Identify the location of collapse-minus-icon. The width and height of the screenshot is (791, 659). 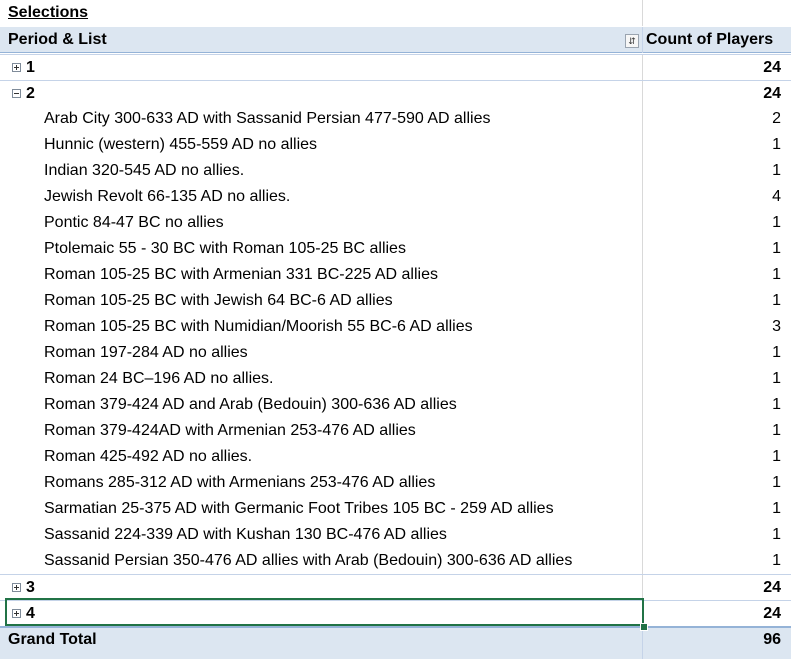
(16, 93).